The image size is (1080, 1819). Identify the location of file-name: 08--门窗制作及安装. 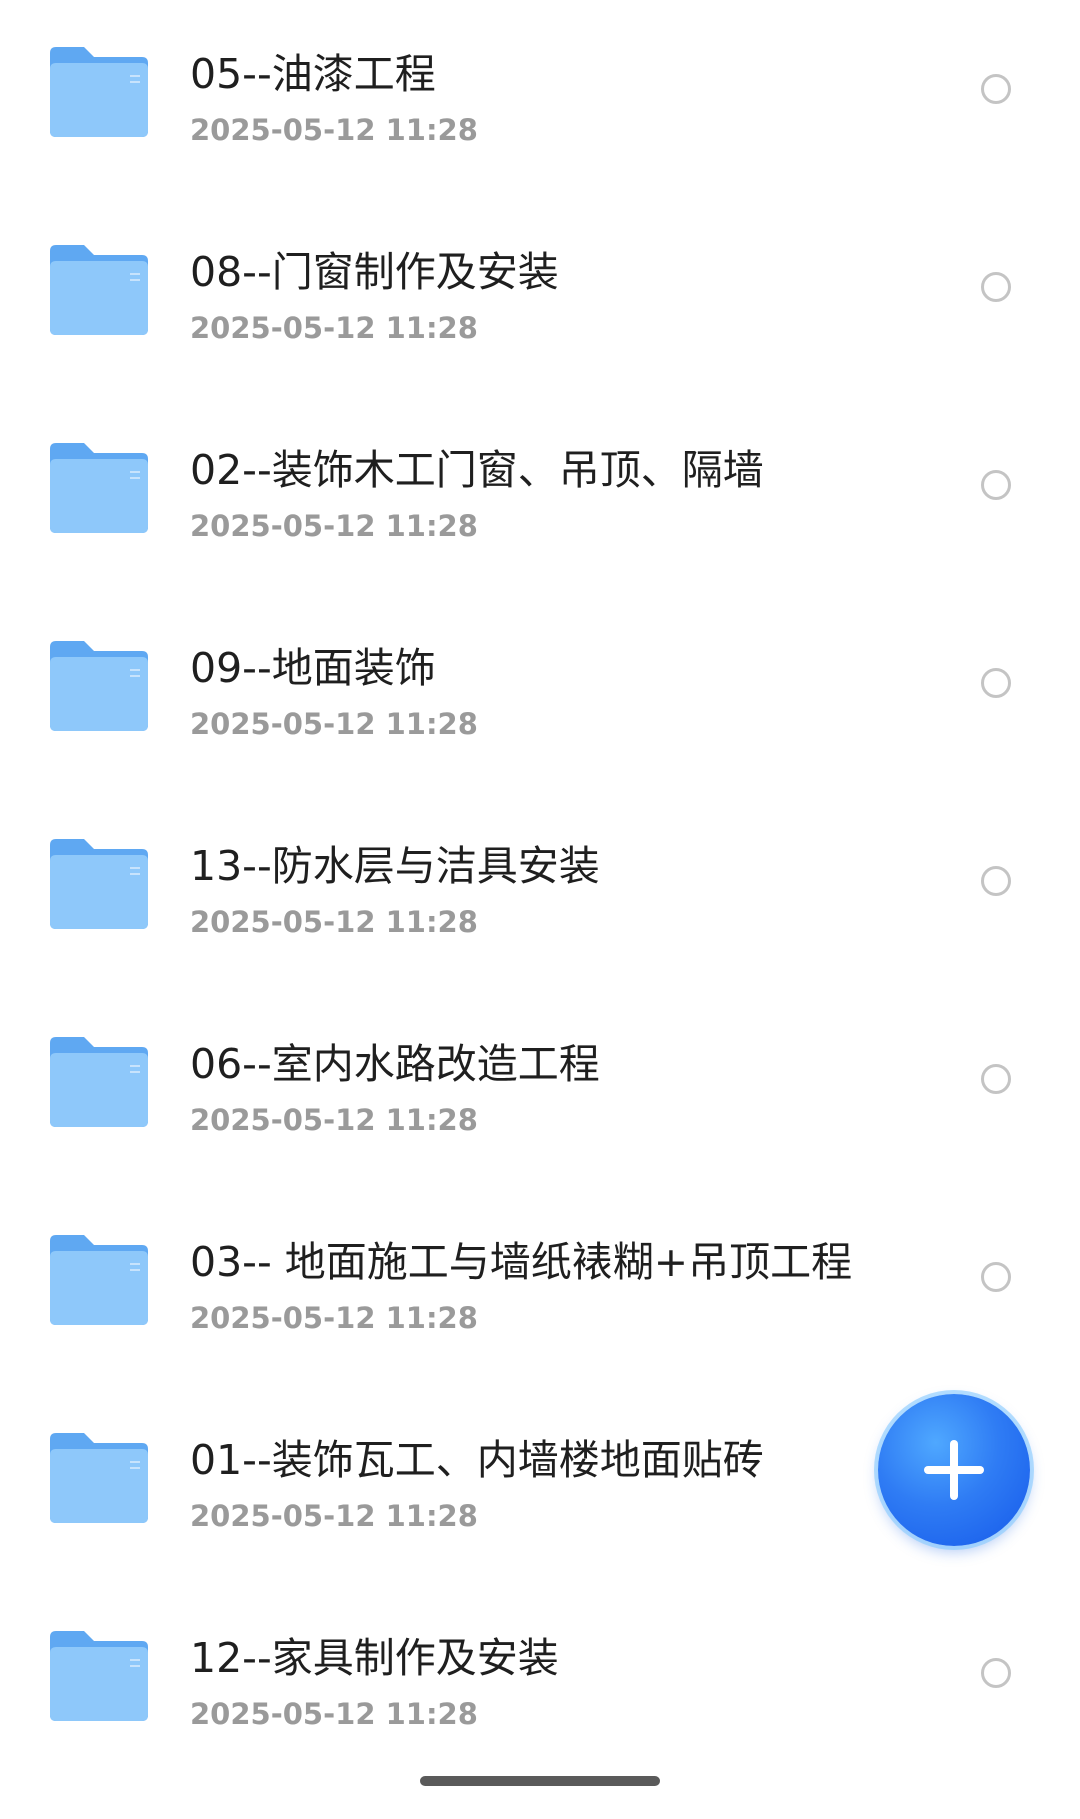
(374, 272).